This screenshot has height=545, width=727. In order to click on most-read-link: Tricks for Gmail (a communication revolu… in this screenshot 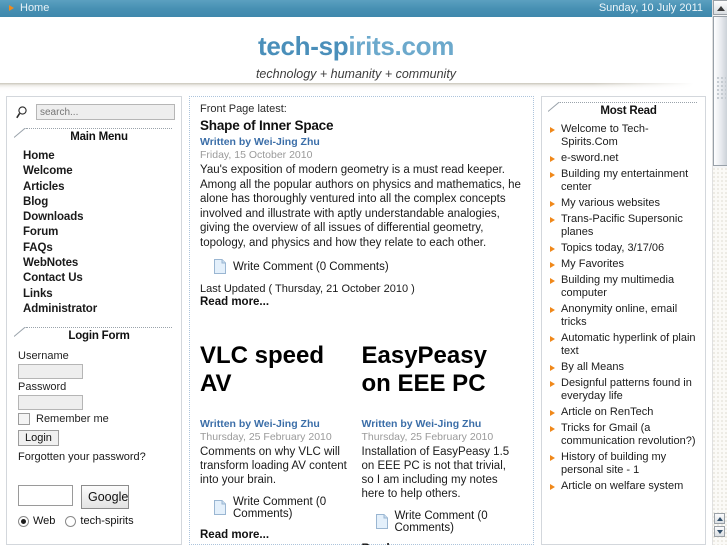, I will do `click(630, 435)`.